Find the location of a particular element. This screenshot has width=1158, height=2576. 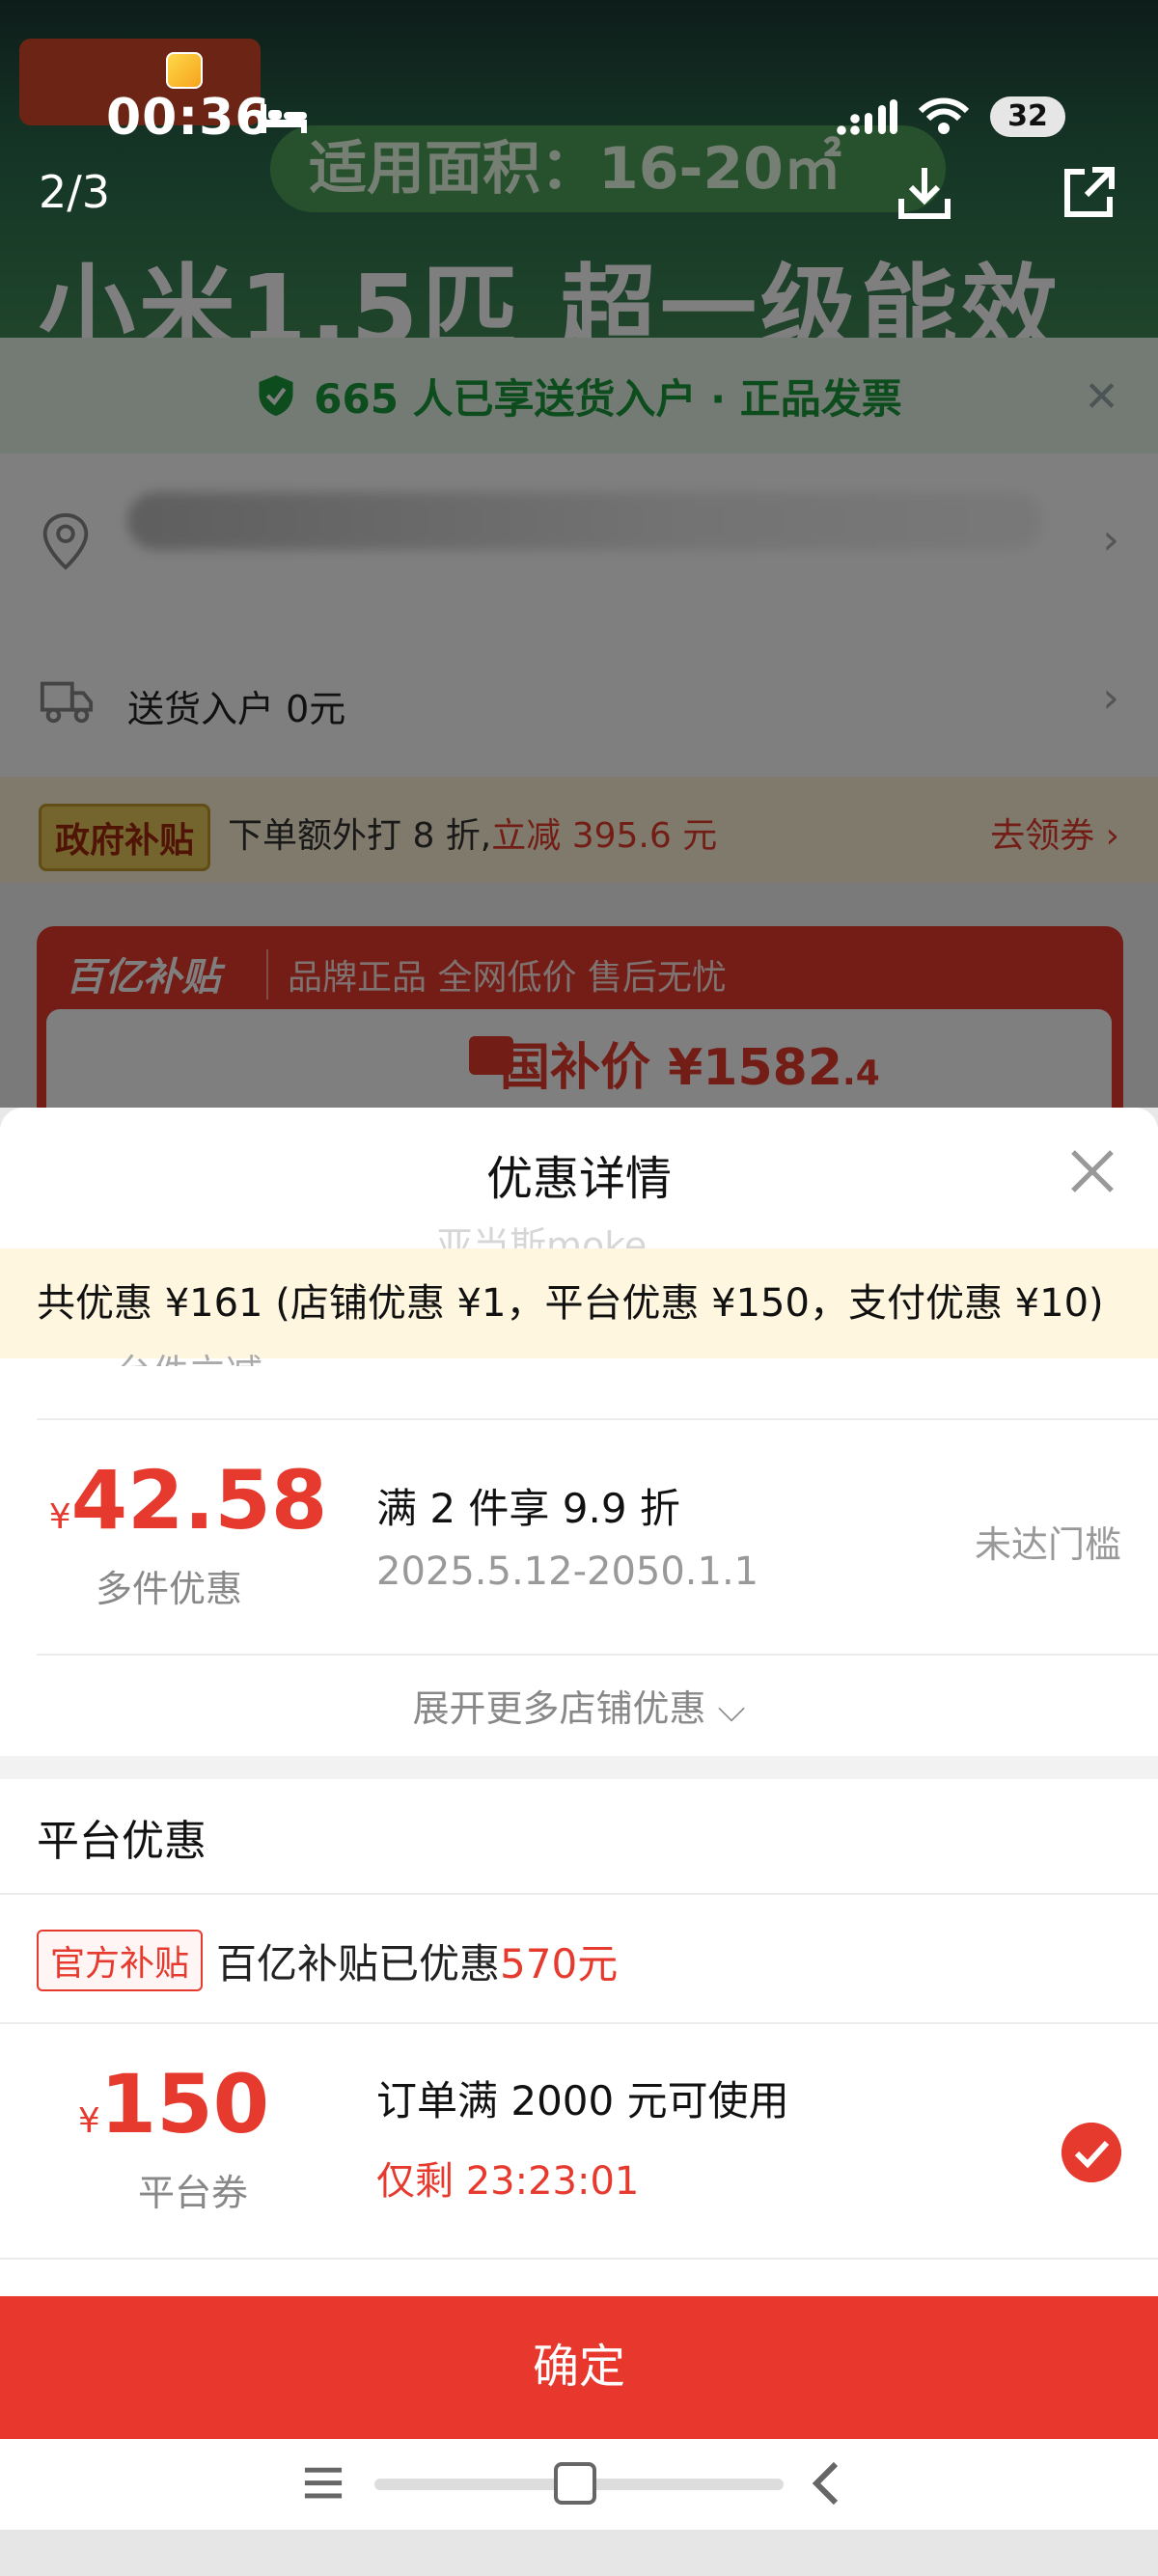

platform-coupon-type: 平台券 is located at coordinates (192, 2193).